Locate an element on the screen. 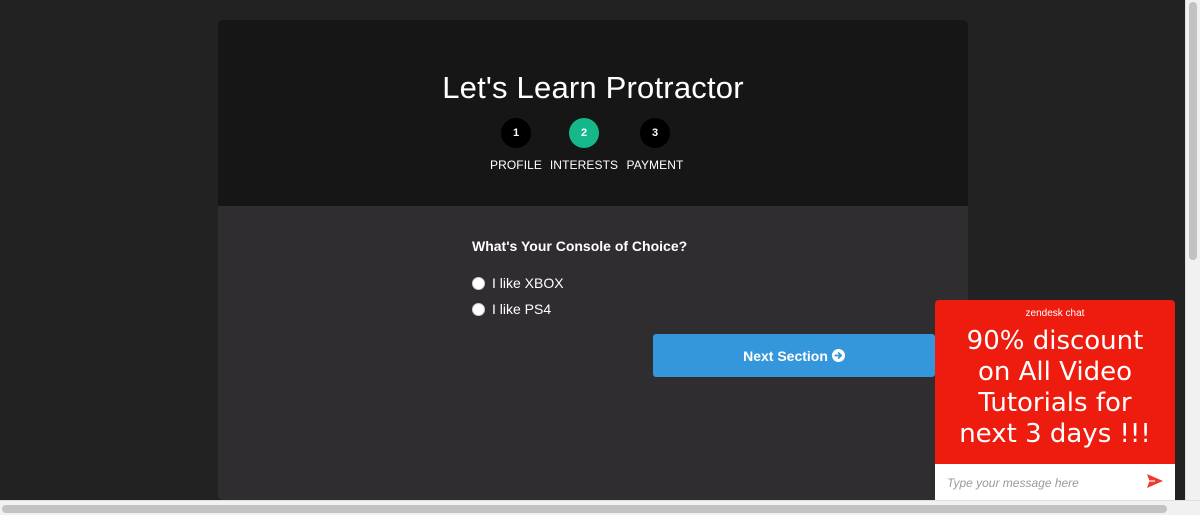 Image resolution: width=1200 pixels, height=515 pixels. step-label: PAYMENT is located at coordinates (655, 165).